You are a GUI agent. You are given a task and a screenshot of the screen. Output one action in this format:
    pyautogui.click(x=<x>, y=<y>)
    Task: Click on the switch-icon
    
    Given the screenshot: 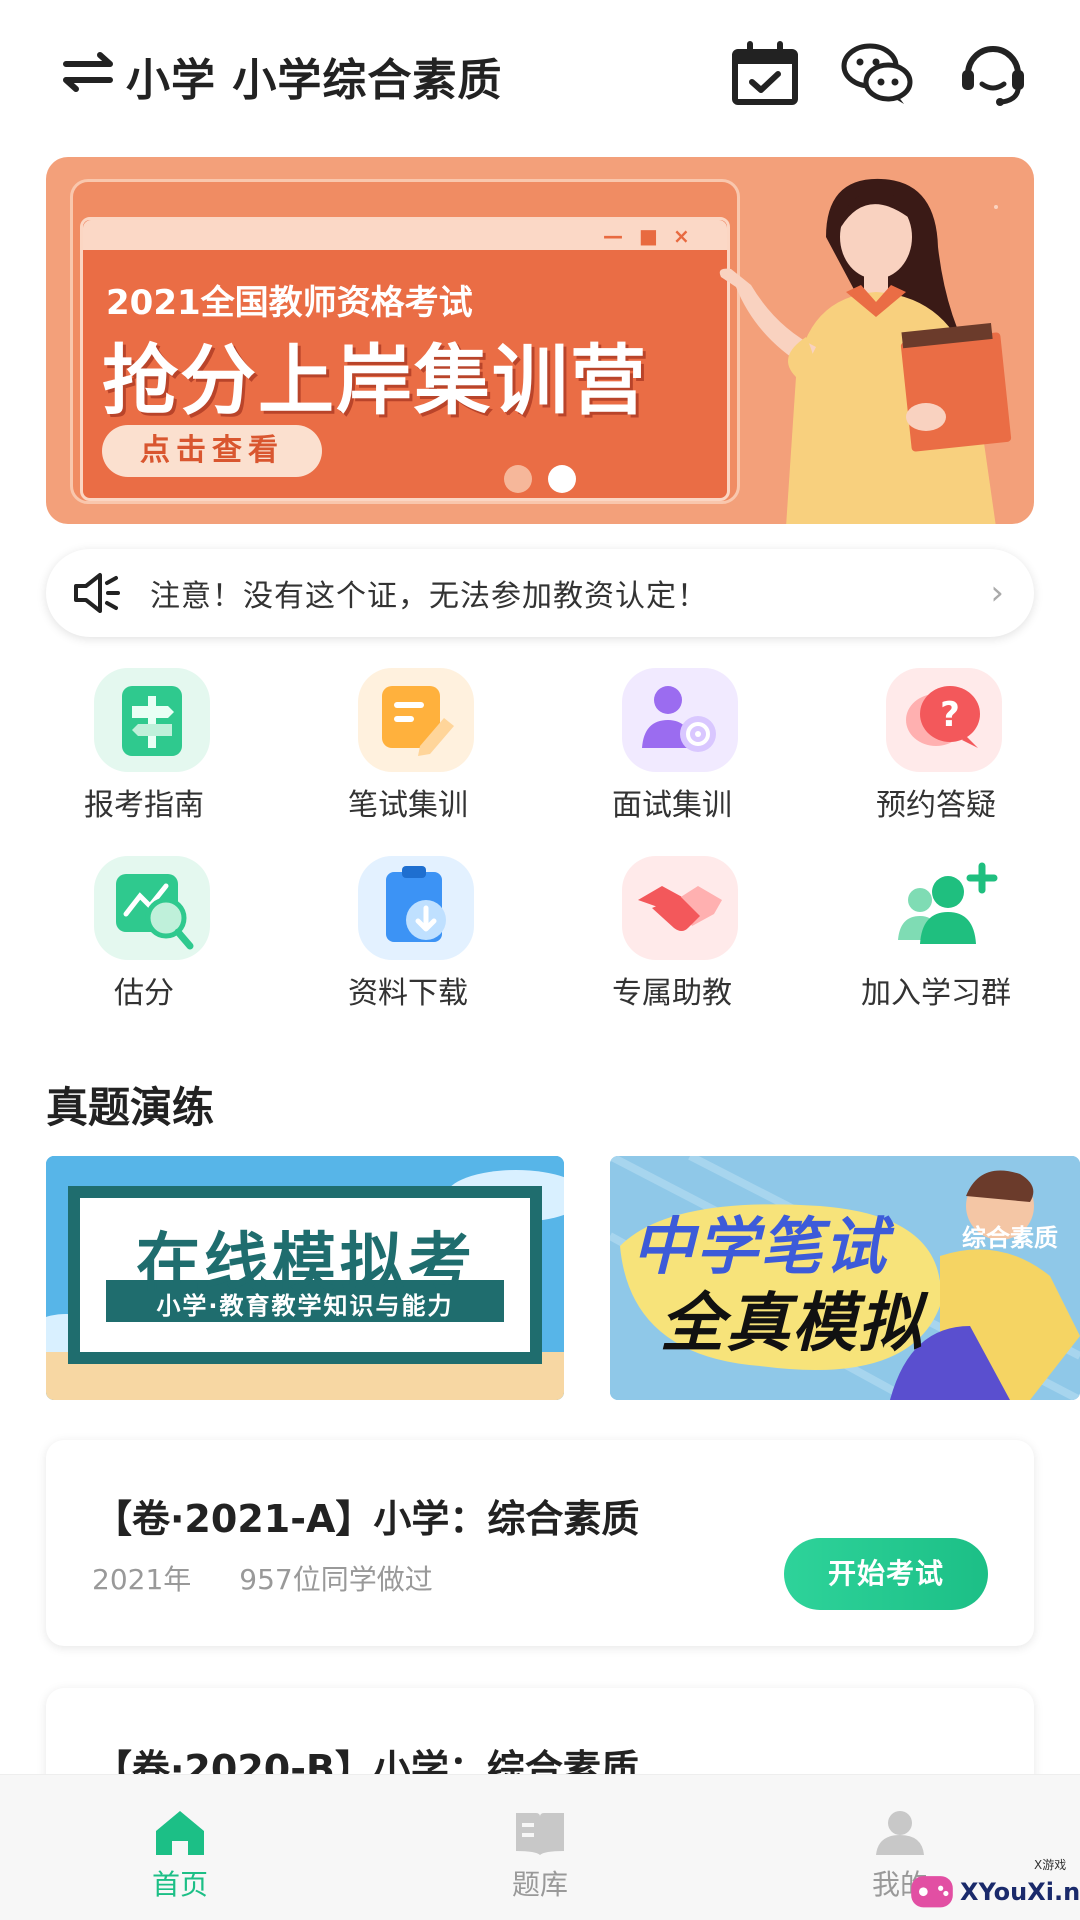 What is the action you would take?
    pyautogui.click(x=88, y=72)
    